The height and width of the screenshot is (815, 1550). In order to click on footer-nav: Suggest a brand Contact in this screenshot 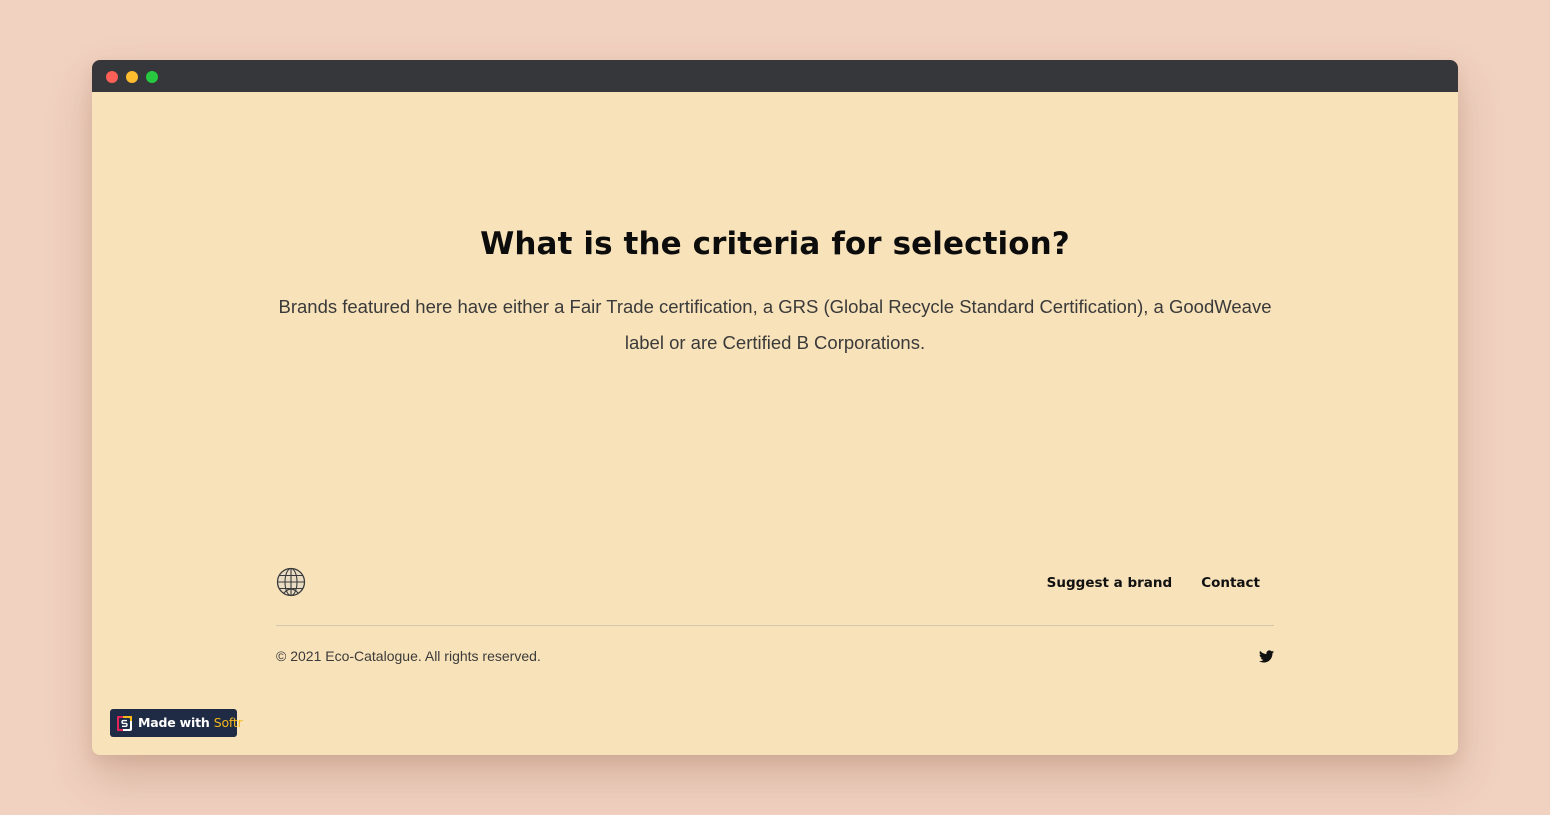, I will do `click(1153, 583)`.